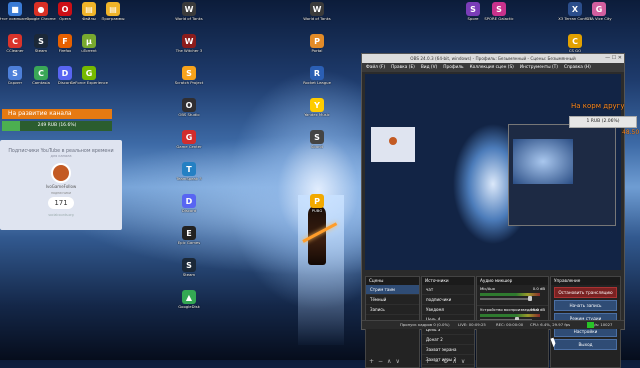 This screenshot has width=640, height=368. Describe the element at coordinates (317, 105) in the screenshot. I see `app-icon: Y` at that location.